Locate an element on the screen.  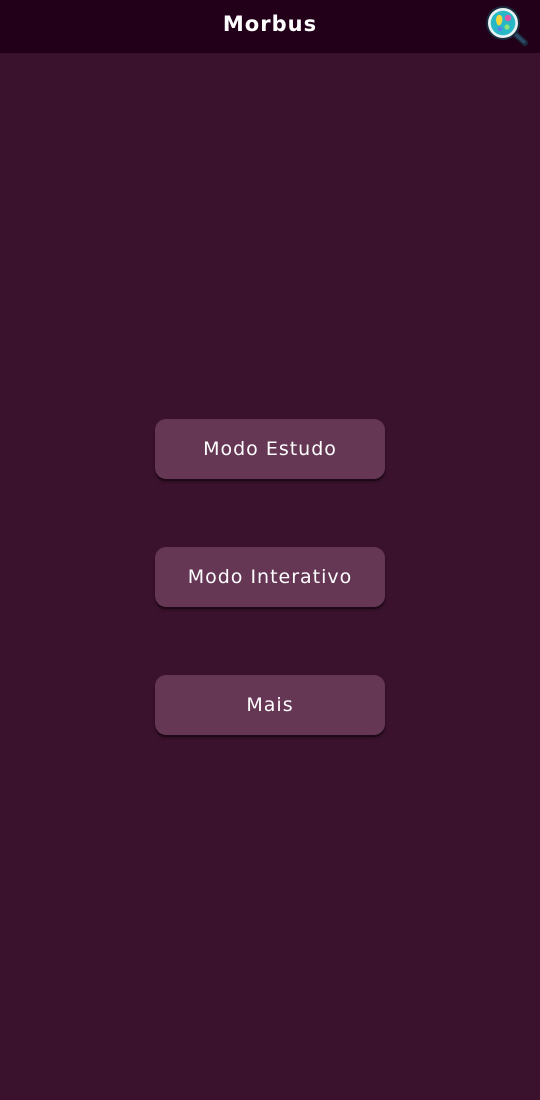
app-title: Morbus is located at coordinates (270, 24).